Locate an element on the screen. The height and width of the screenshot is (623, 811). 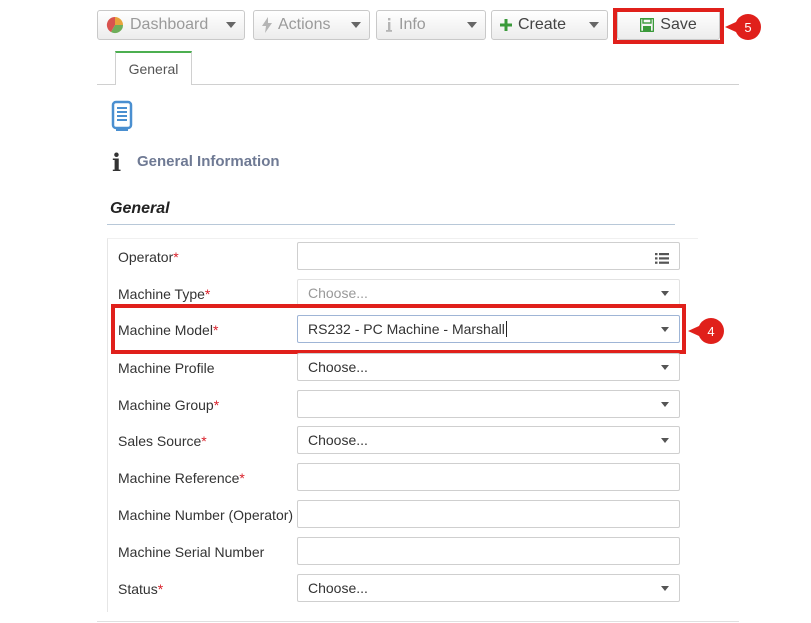
machine-reference-input is located at coordinates (488, 477).